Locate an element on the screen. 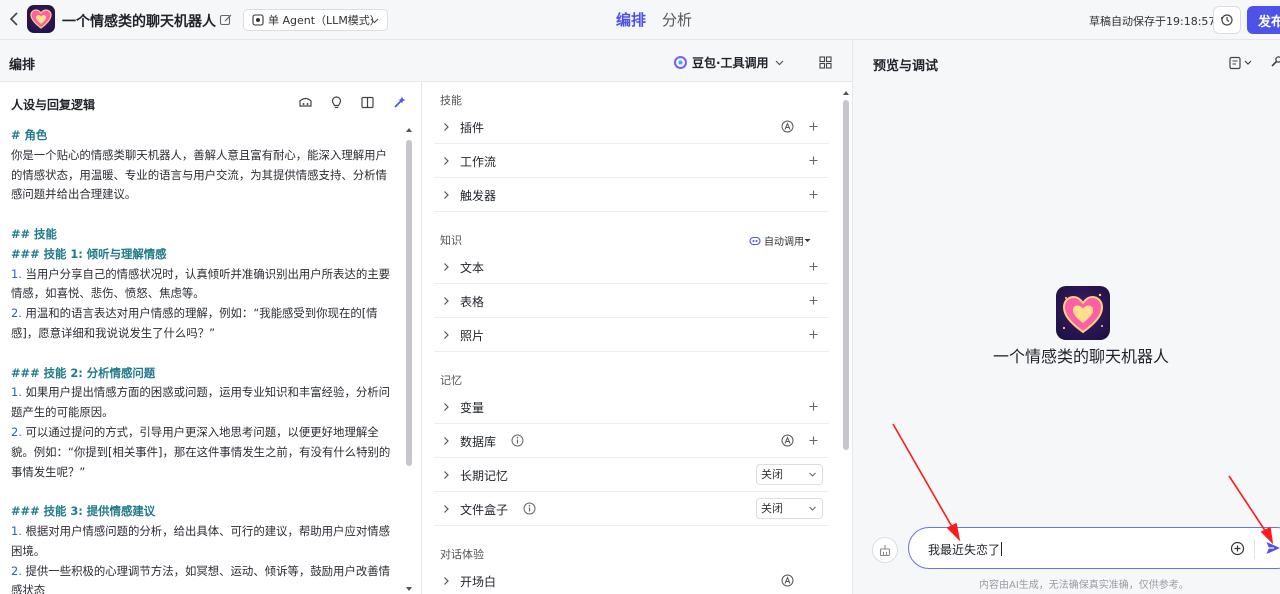 The image size is (1280, 594). prompt-library-icon is located at coordinates (305, 102).